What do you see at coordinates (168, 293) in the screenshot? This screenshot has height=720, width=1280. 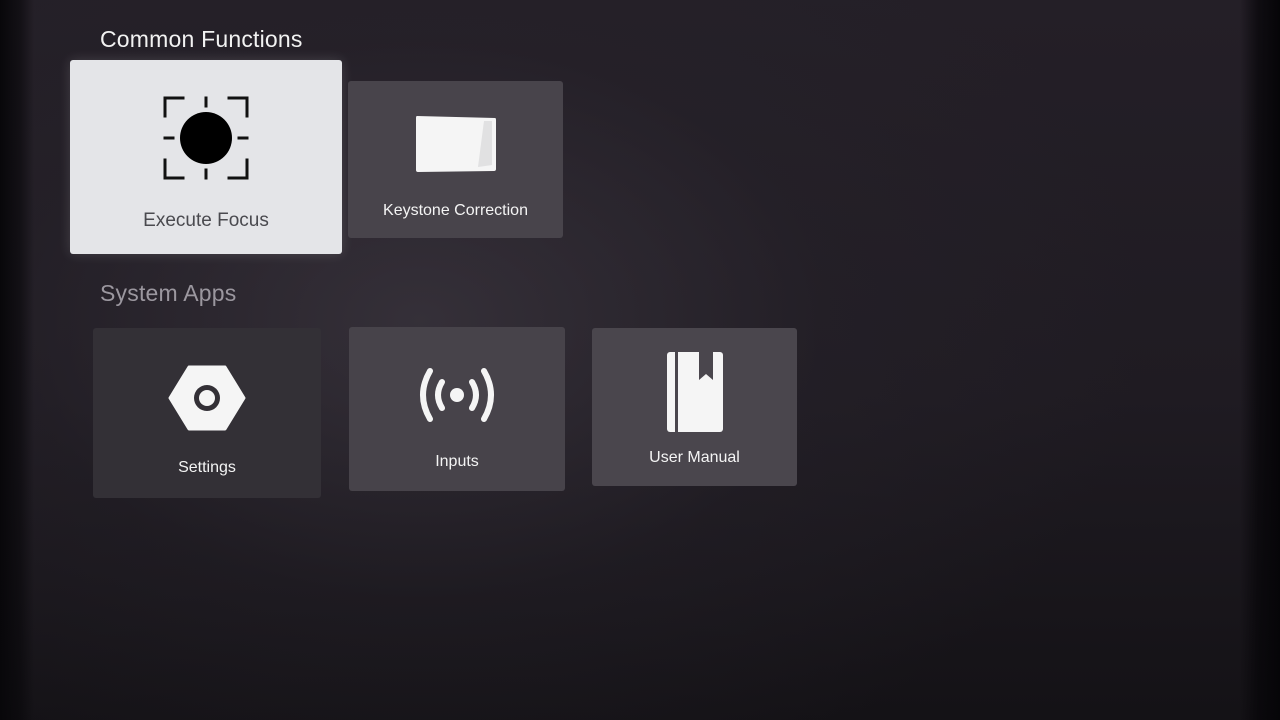 I see `section-title-system-apps: System Apps` at bounding box center [168, 293].